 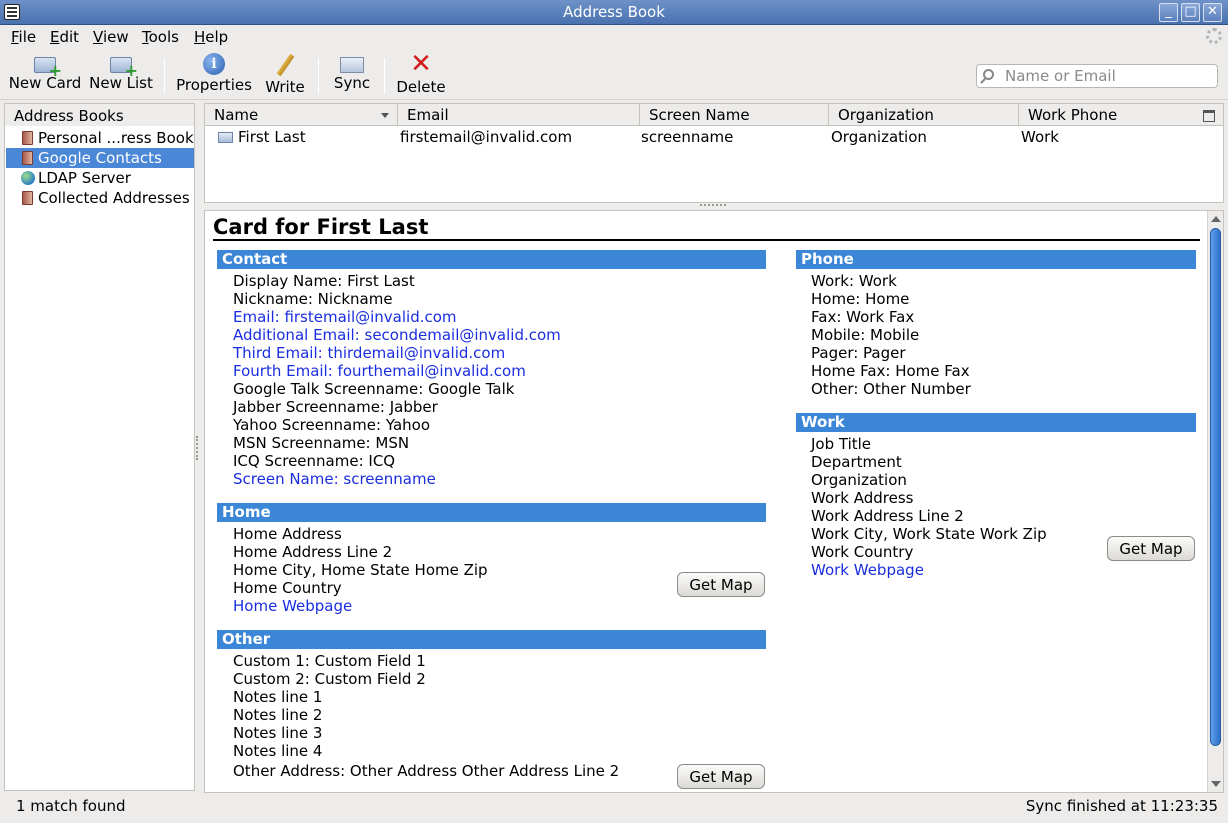 I want to click on menu-help: Help, so click(x=211, y=37).